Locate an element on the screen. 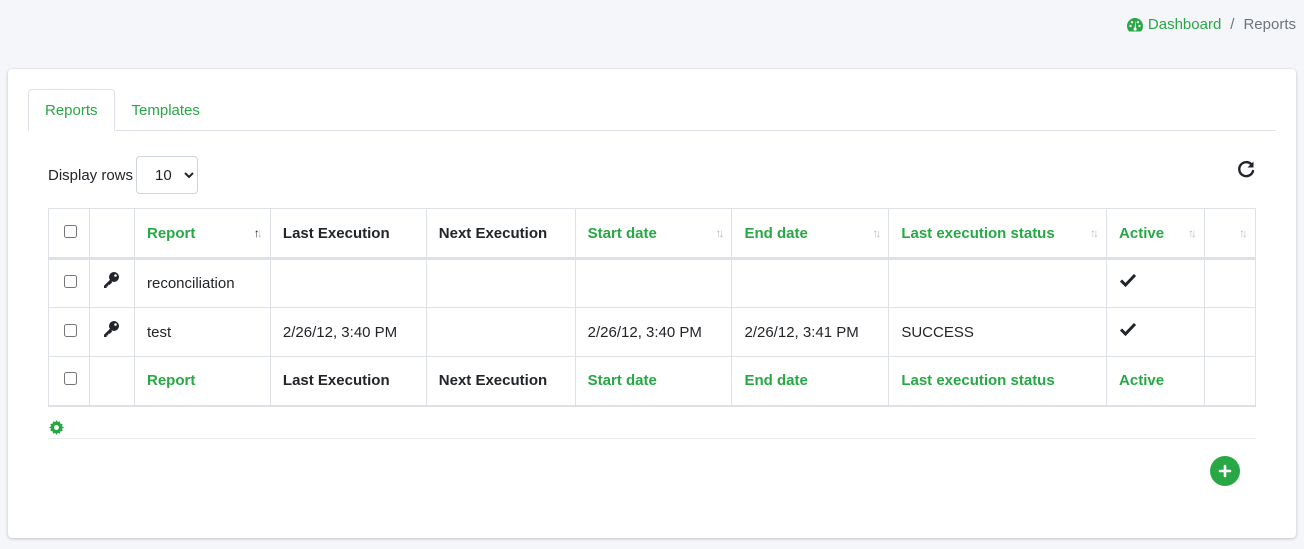 The width and height of the screenshot is (1304, 549). column-label: Next Execution is located at coordinates (493, 233).